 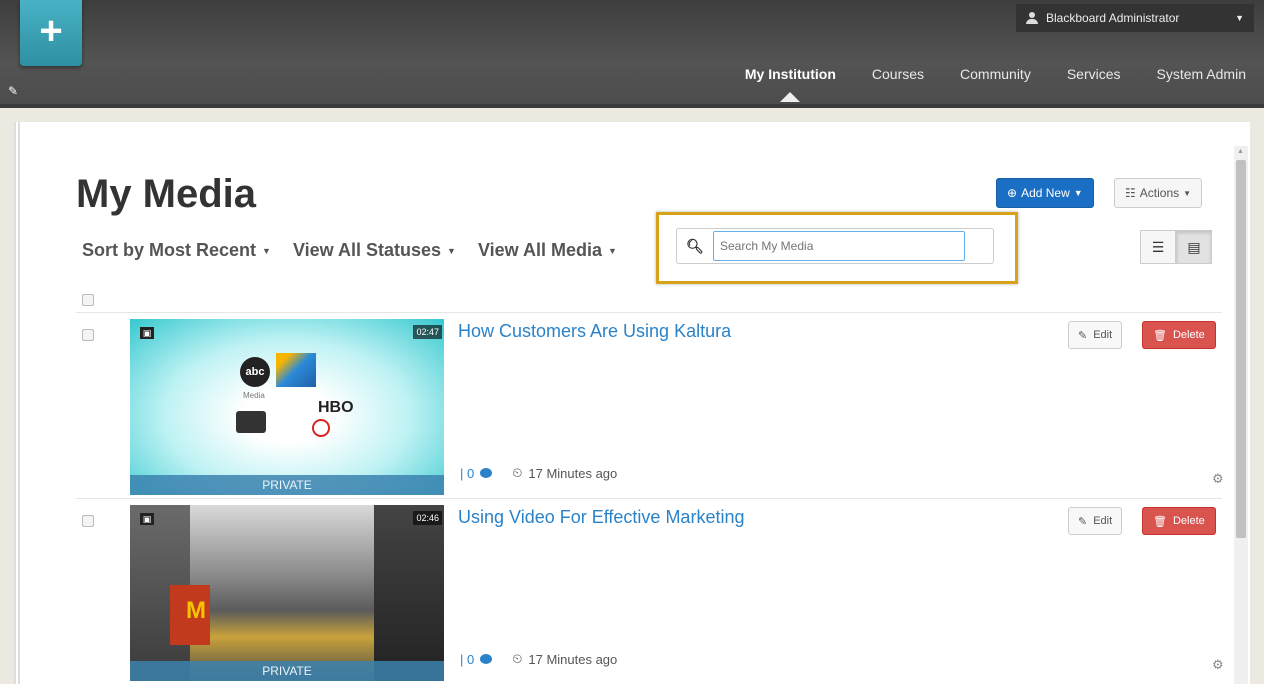 What do you see at coordinates (409, 593) in the screenshot?
I see `building-right` at bounding box center [409, 593].